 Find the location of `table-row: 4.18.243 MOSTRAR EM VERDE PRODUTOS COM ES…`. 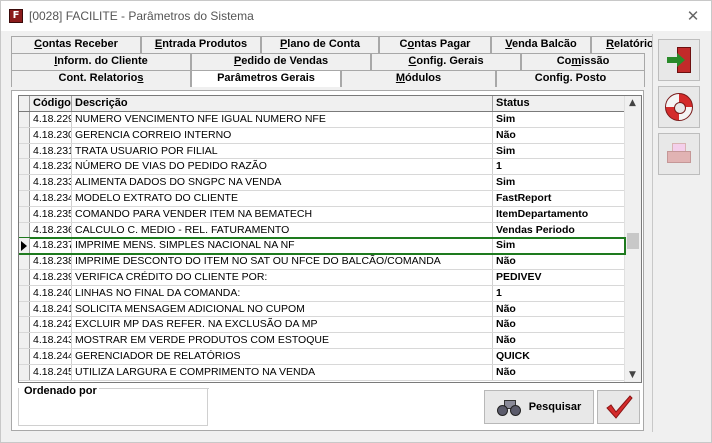

table-row: 4.18.243 MOSTRAR EM VERDE PRODUTOS COM ES… is located at coordinates (322, 341).